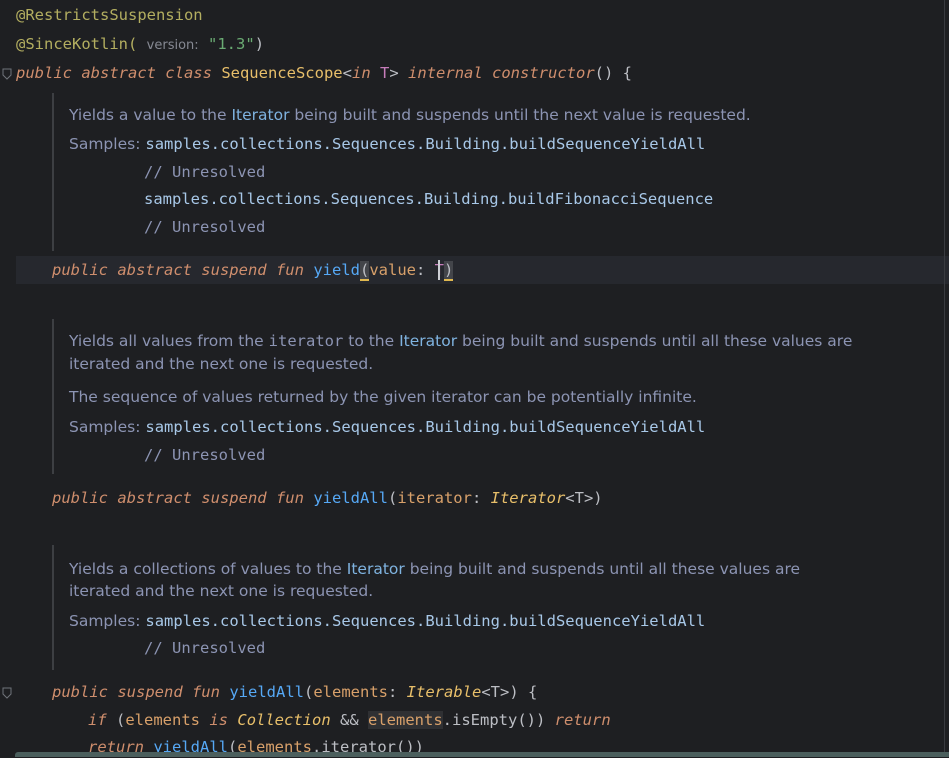  Describe the element at coordinates (944, 378) in the screenshot. I see `right-margin-guide` at that location.